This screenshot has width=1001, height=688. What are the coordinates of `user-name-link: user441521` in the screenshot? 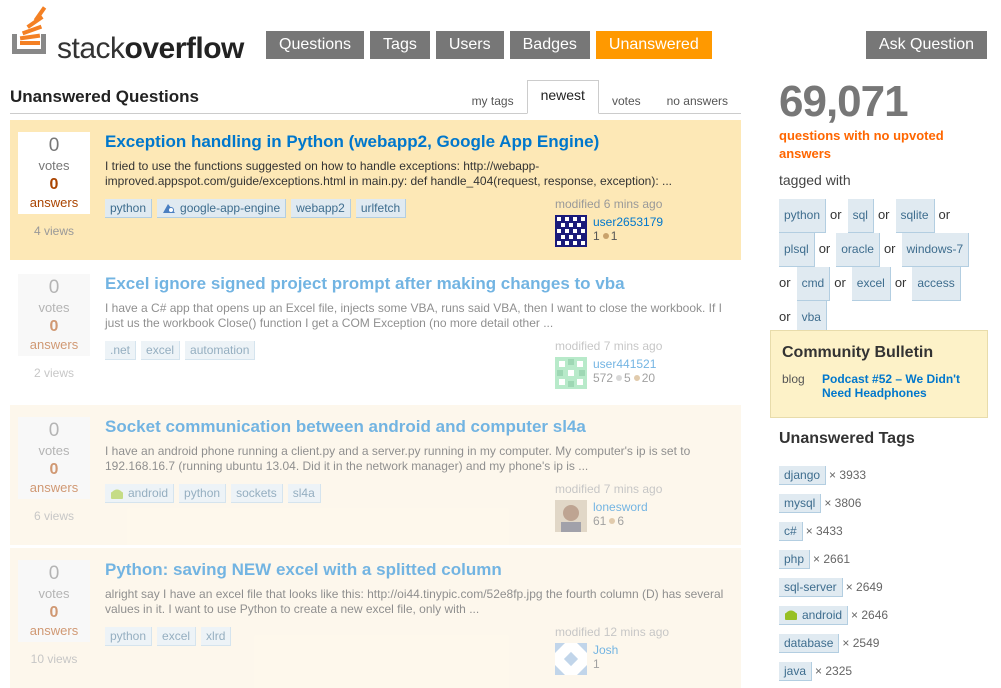 It's located at (624, 364).